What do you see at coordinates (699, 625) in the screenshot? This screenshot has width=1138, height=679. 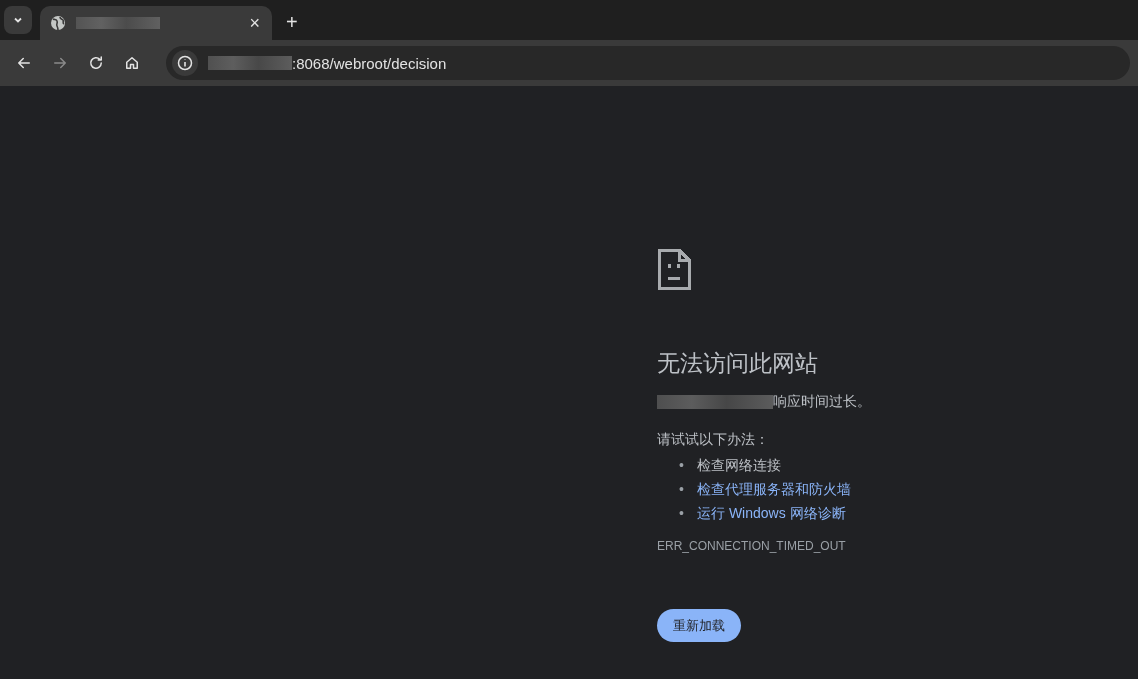 I see `reload-page-button: 重新加载` at bounding box center [699, 625].